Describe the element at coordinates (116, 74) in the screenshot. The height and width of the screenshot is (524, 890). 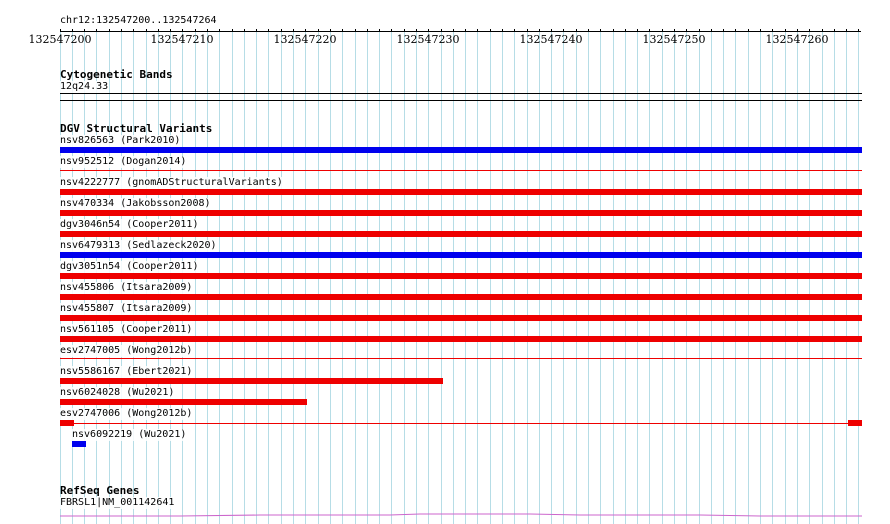
I see `track-title-cytobands: Cytogenetic Bands` at that location.